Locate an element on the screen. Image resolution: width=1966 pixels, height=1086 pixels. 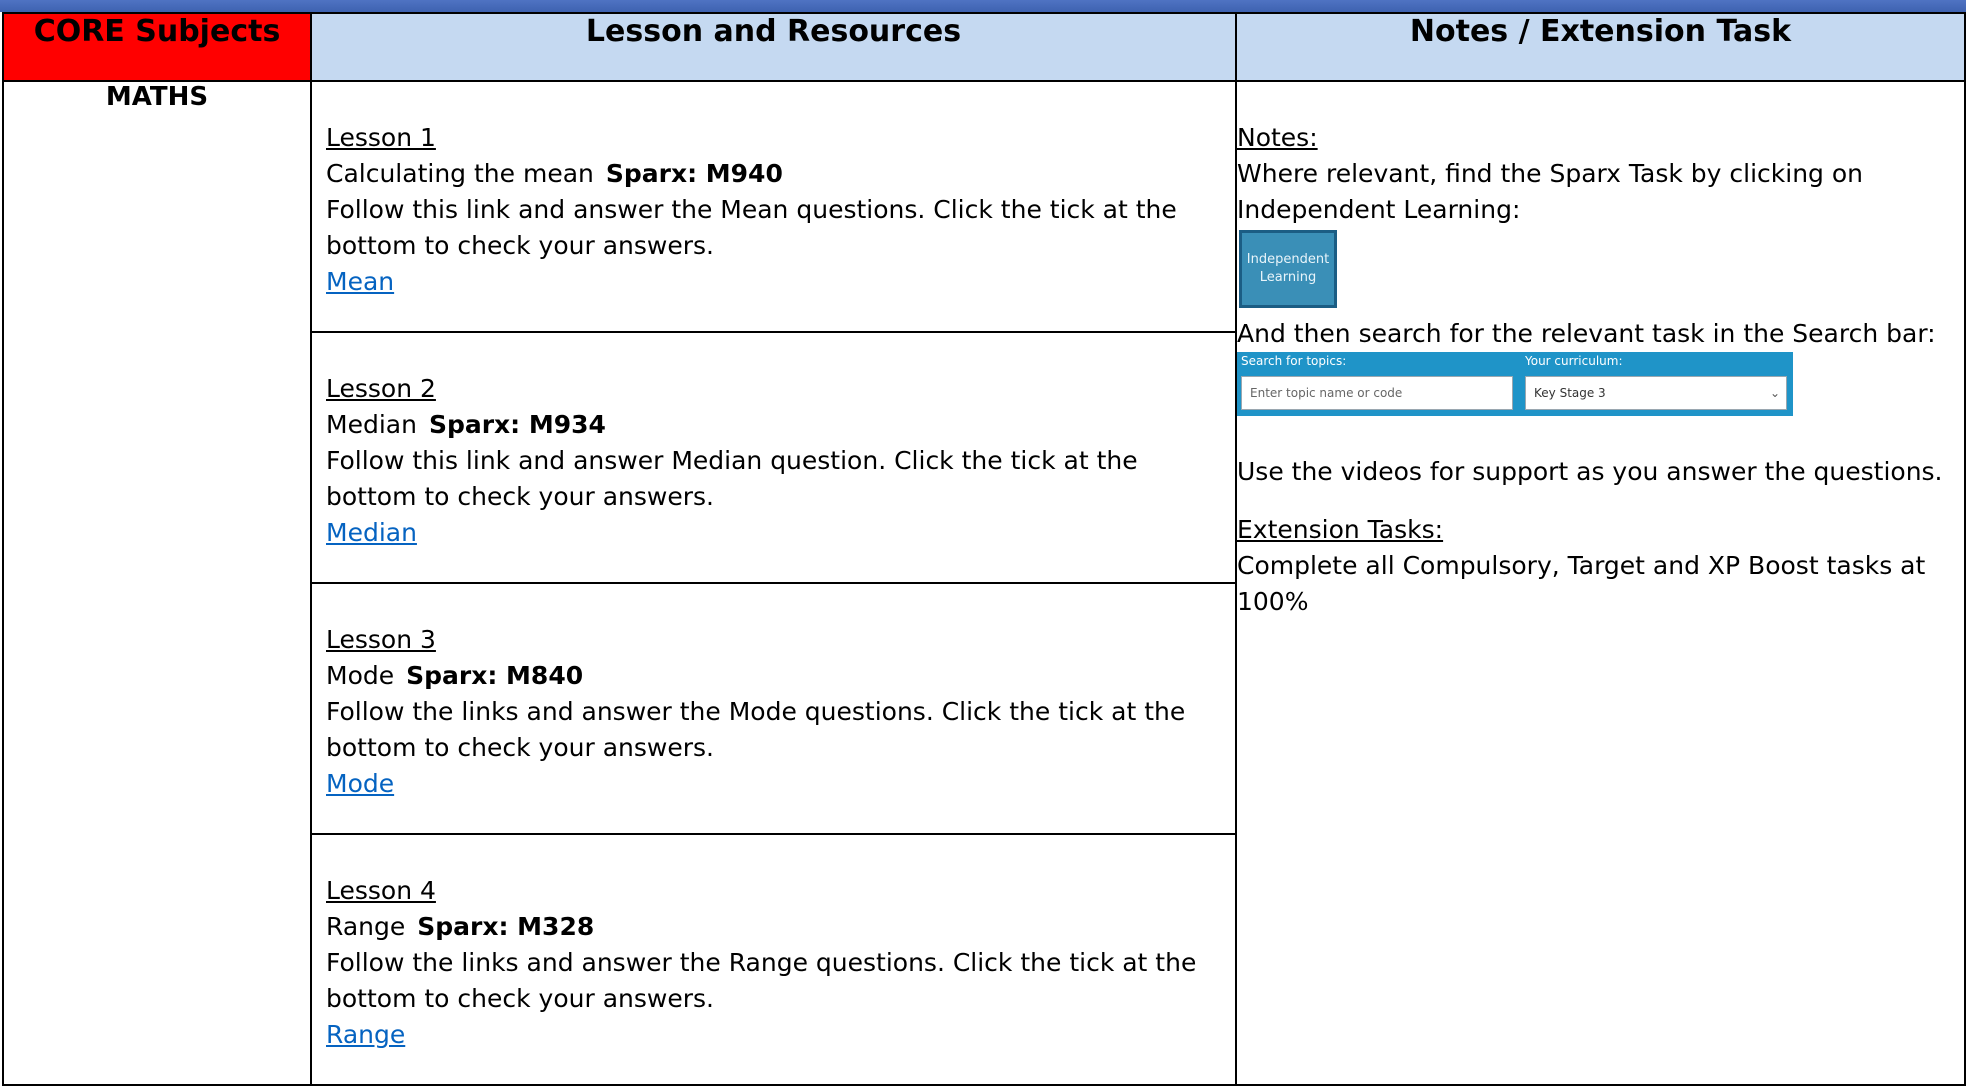
lesson-title: Lesson 4 is located at coordinates (381, 890).